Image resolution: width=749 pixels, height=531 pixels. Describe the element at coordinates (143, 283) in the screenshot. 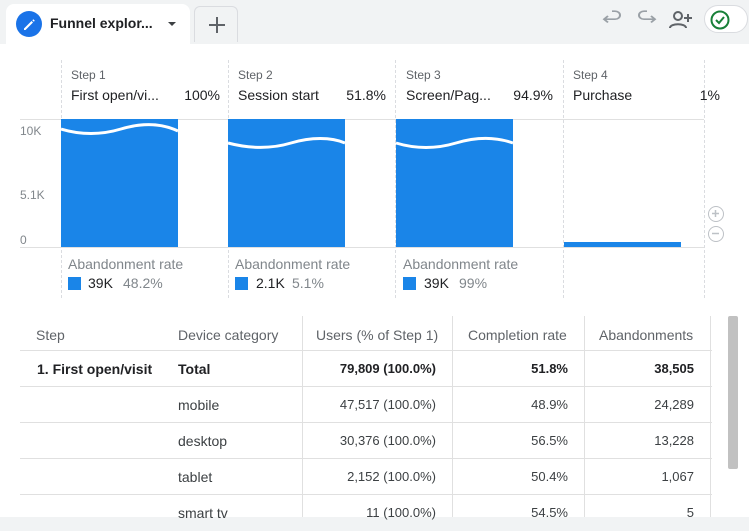

I see `abandonment-percent: 48.2%` at that location.